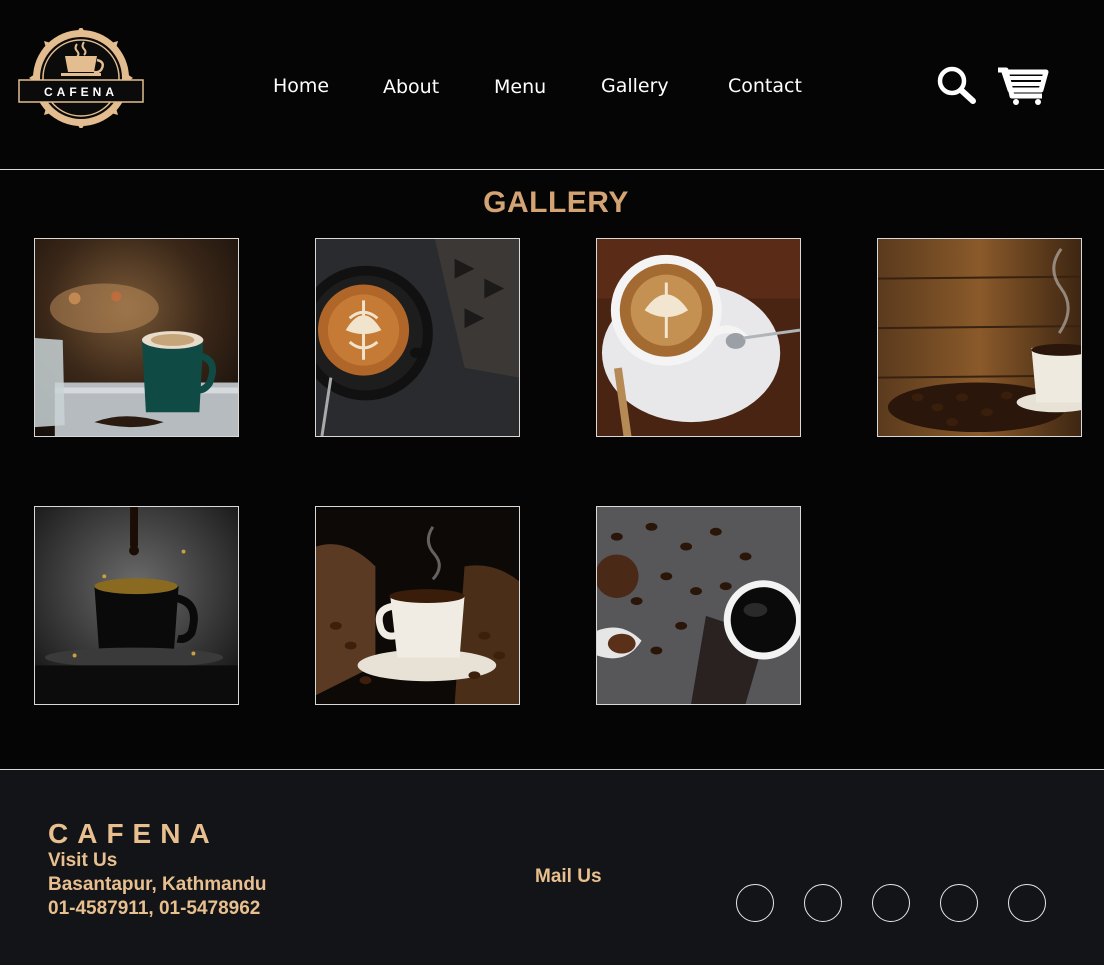 This screenshot has height=965, width=1104. I want to click on image-cappuccino-white-cup, so click(698, 337).